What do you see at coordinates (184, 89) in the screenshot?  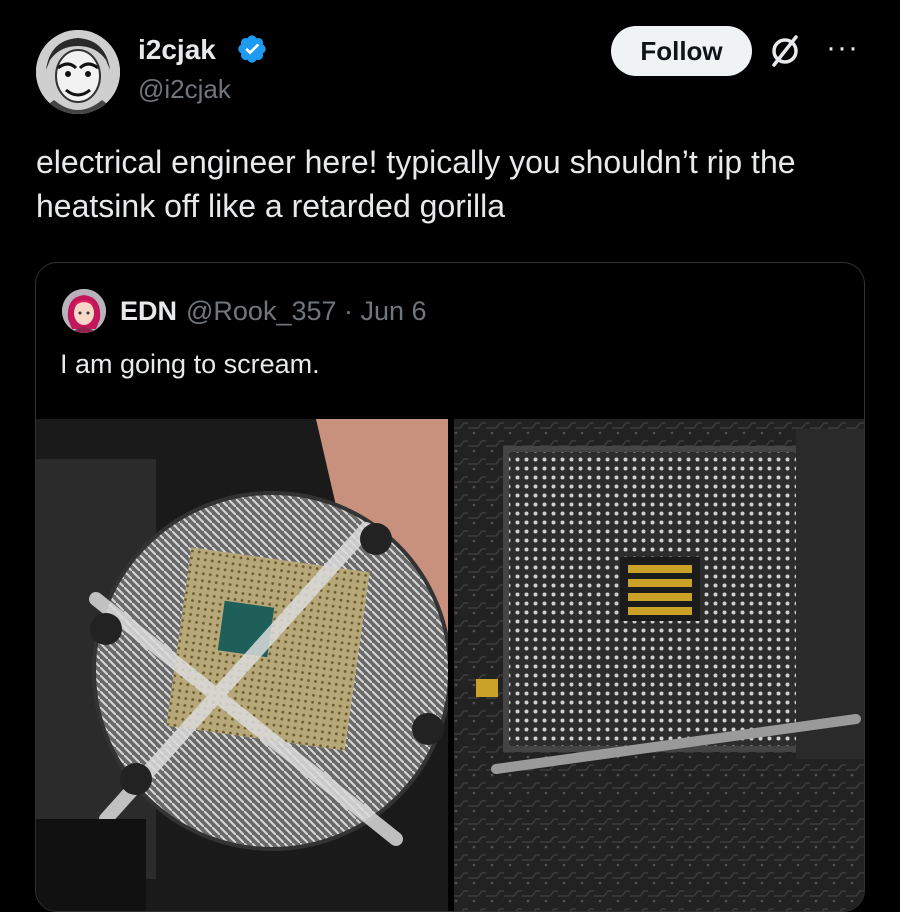 I see `author-handle: @i2cjak` at bounding box center [184, 89].